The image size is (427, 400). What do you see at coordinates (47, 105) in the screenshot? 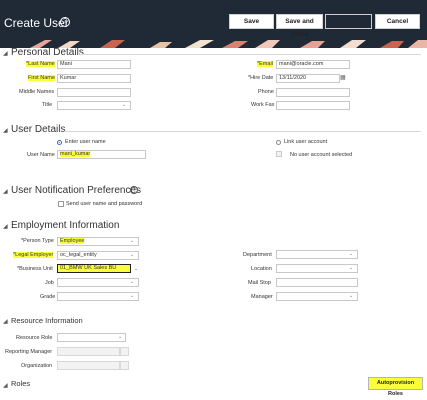
I see `title-label: Title` at bounding box center [47, 105].